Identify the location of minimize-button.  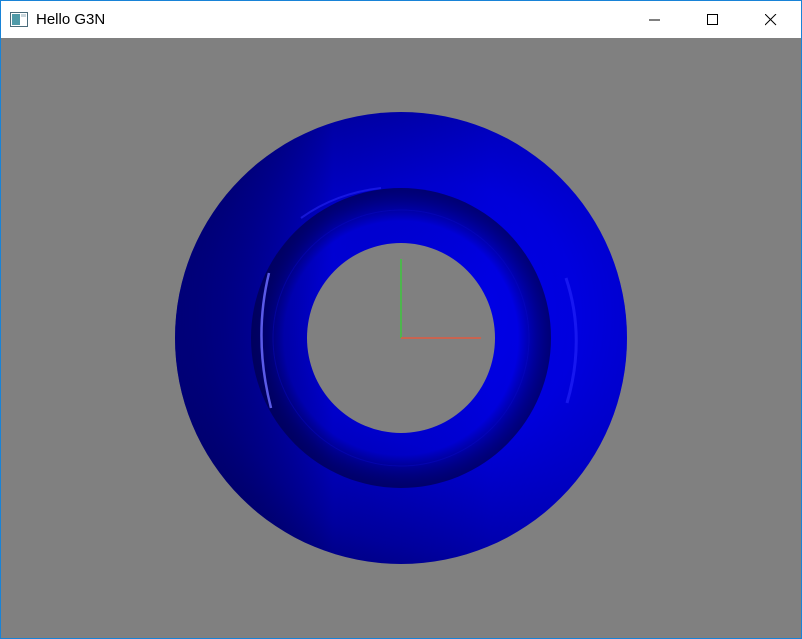
(655, 19).